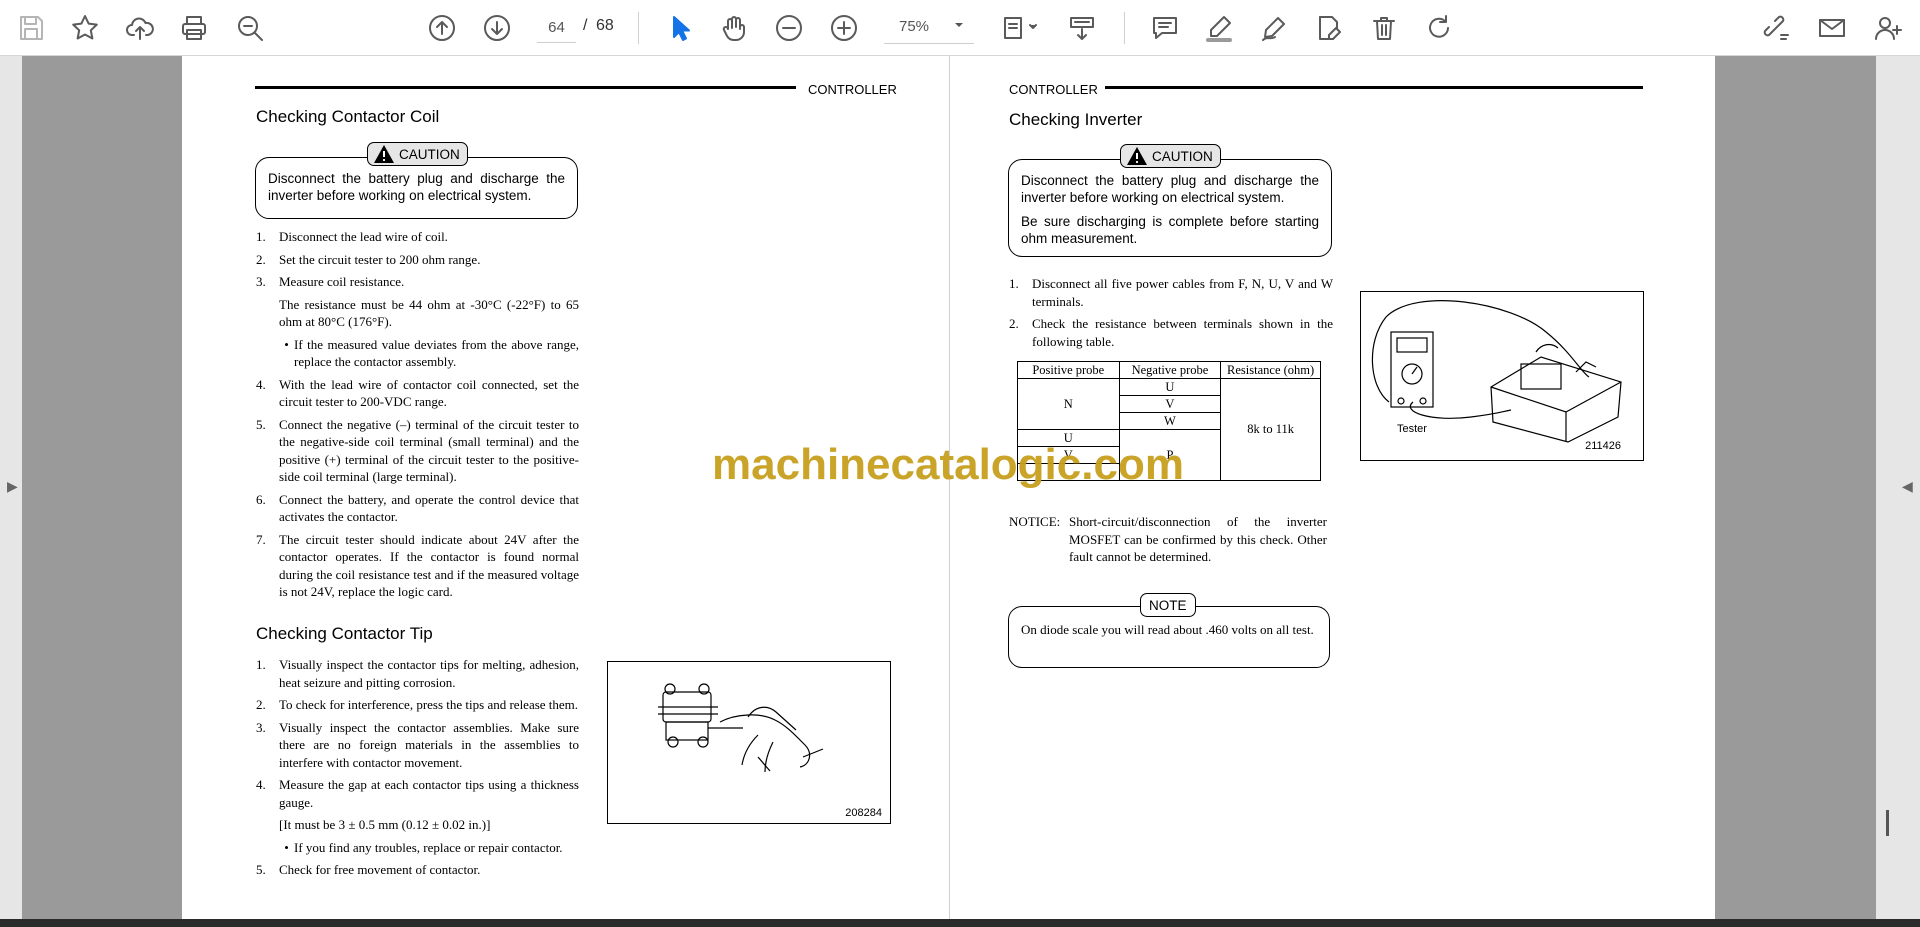  I want to click on delete-trash-icon, so click(1384, 28).